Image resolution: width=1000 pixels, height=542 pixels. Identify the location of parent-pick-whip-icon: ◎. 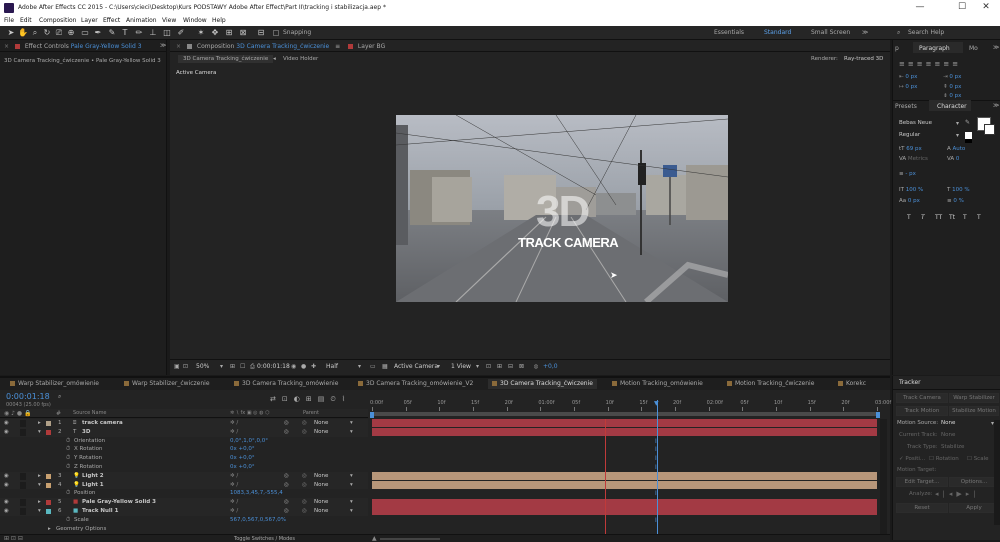
(304, 423).